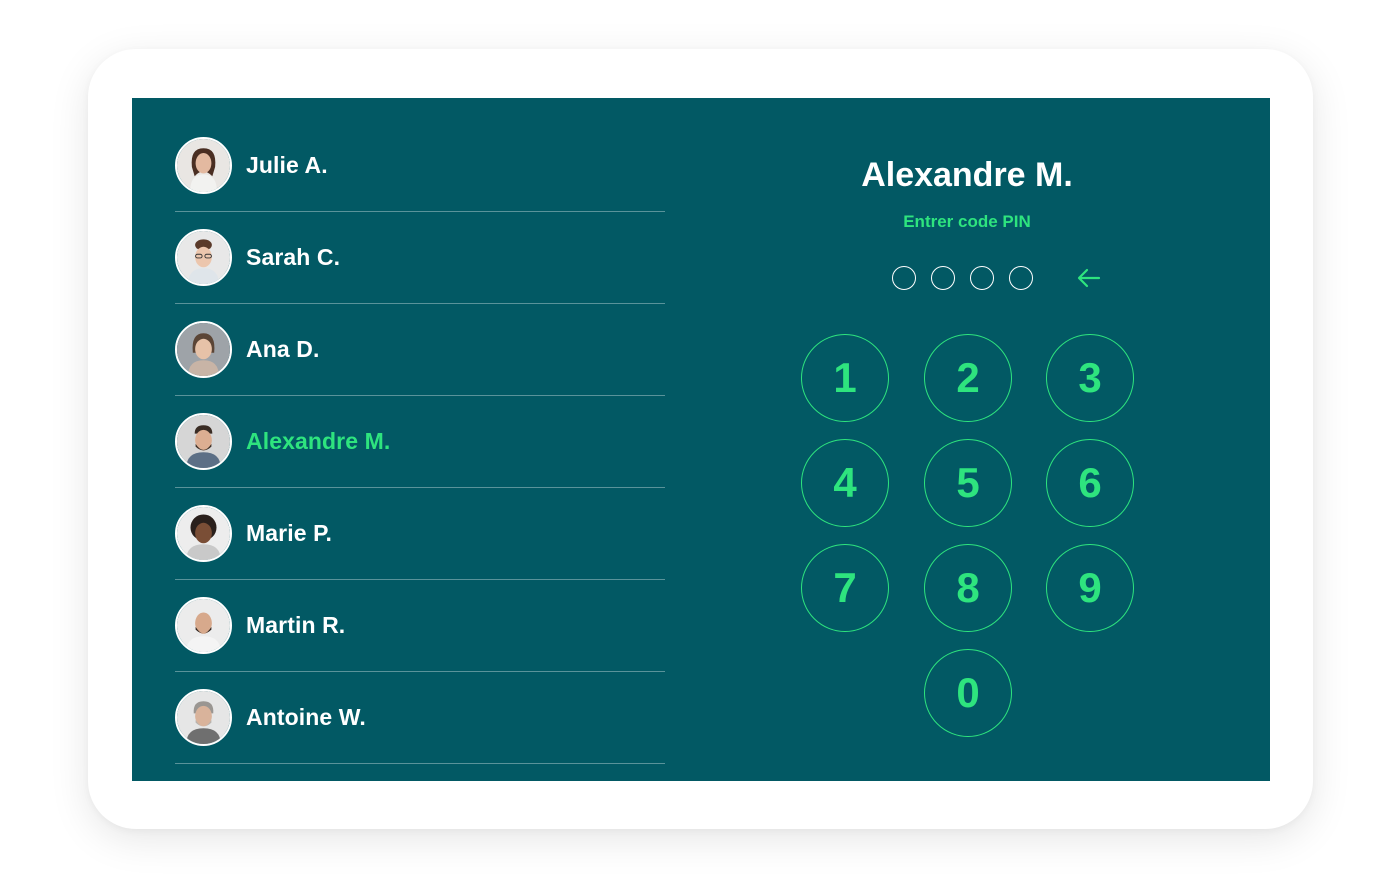 This screenshot has height=879, width=1400. What do you see at coordinates (306, 717) in the screenshot?
I see `user-name: Antoine W.` at bounding box center [306, 717].